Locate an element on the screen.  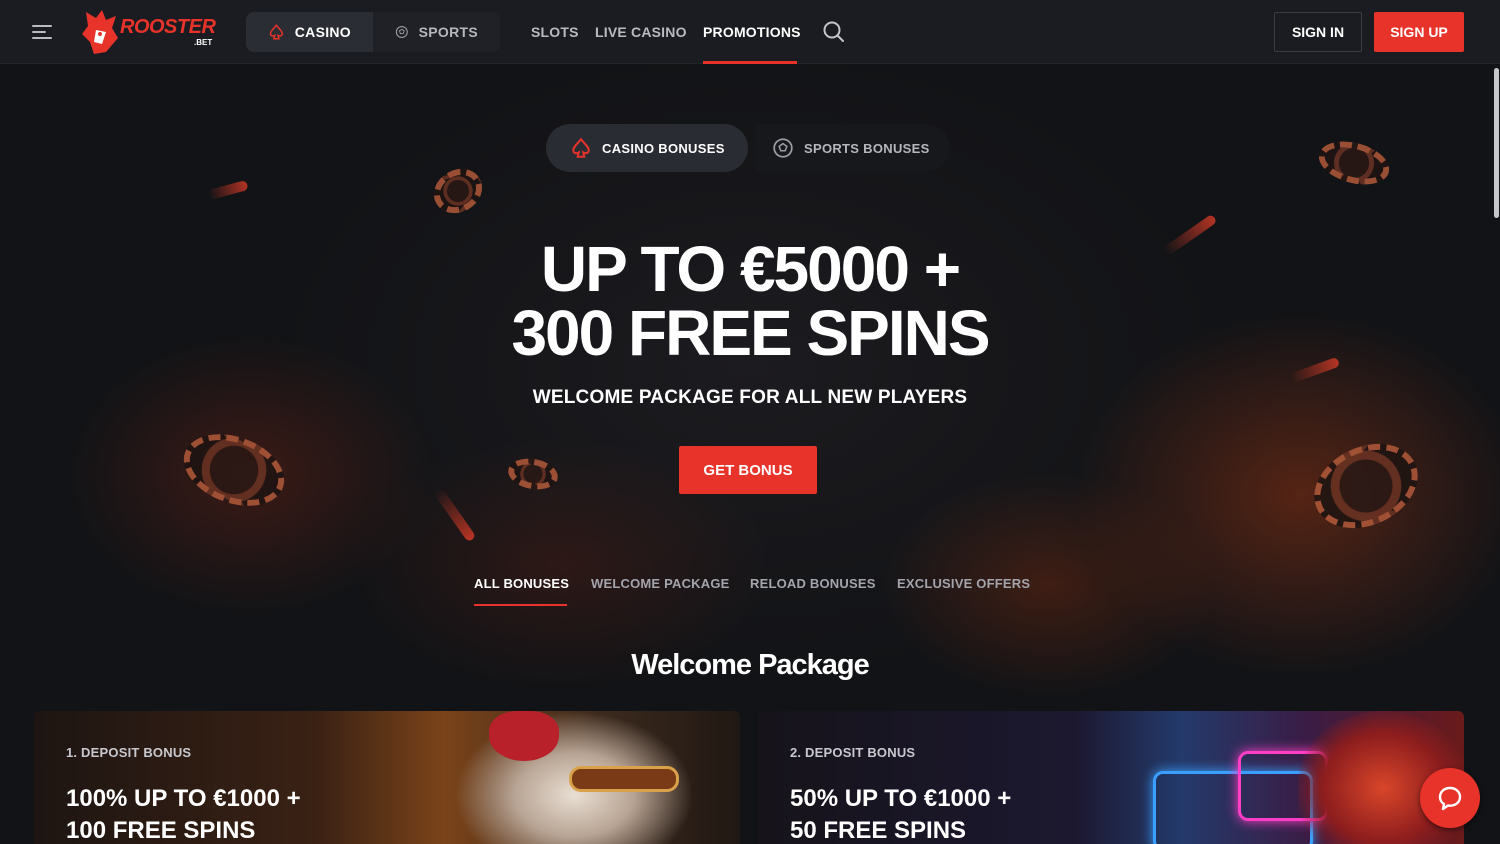
card-title-line-2: 50 FREE SPINS is located at coordinates (878, 830).